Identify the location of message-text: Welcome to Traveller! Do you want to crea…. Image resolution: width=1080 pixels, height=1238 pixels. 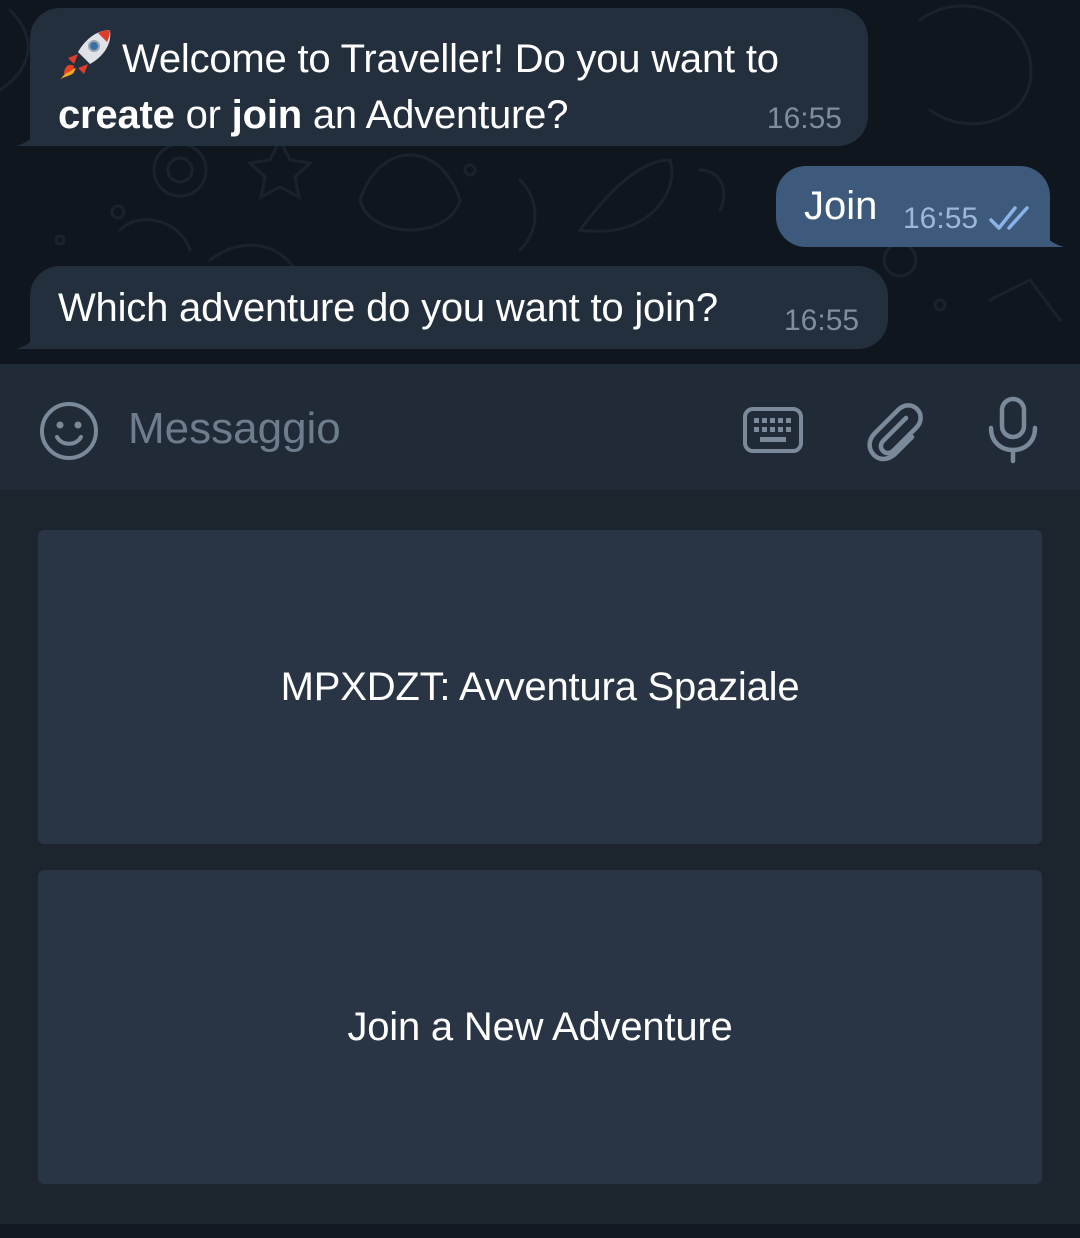
(449, 85).